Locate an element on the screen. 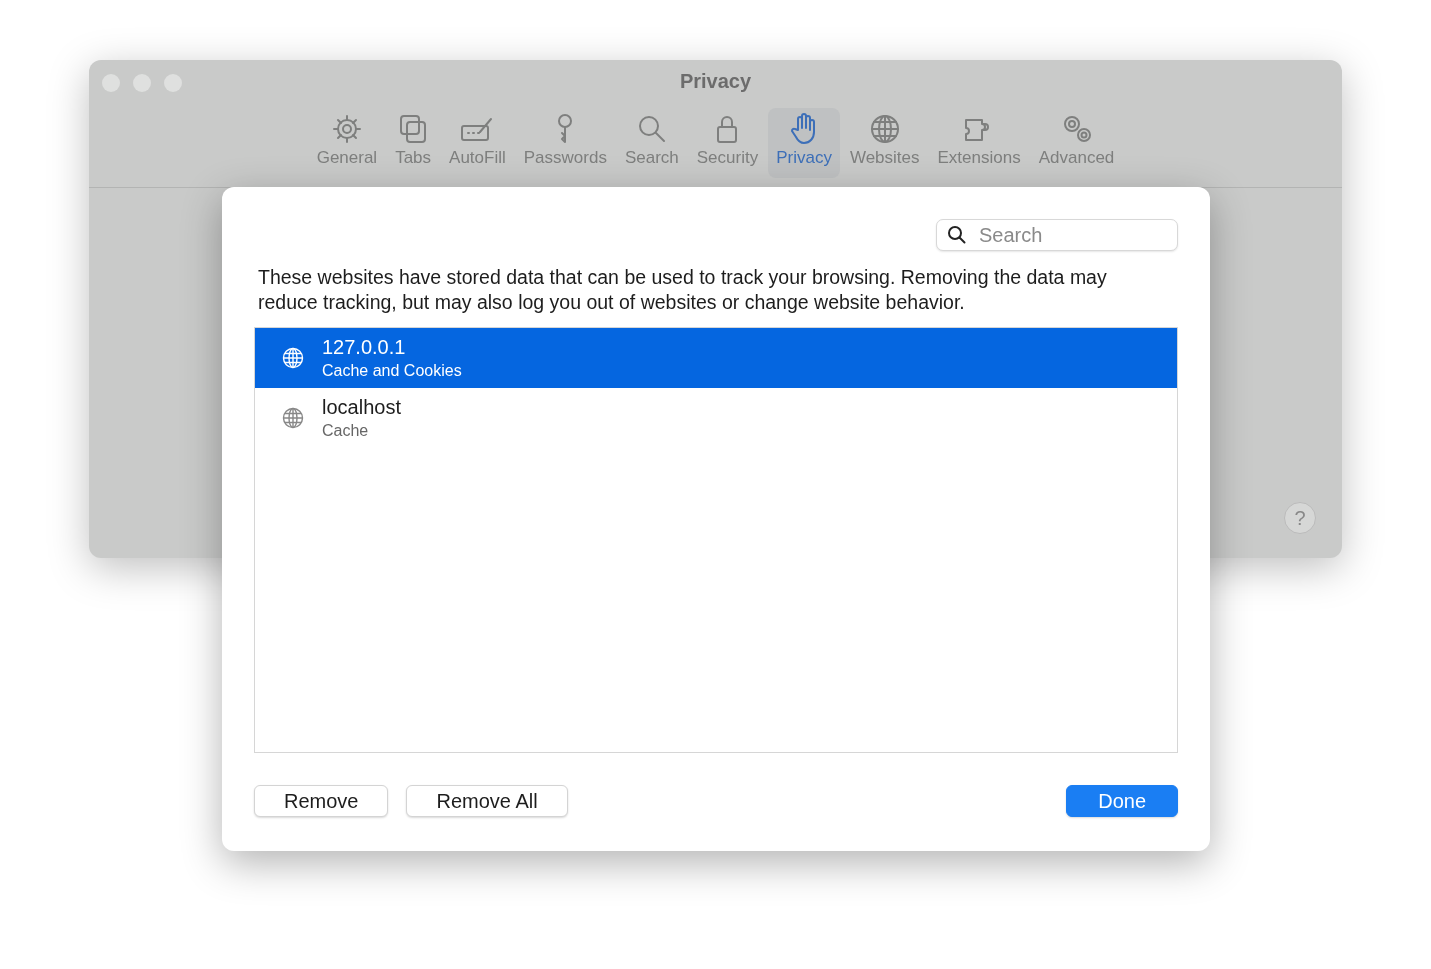 This screenshot has width=1431, height=969. stored-data-type: Cache is located at coordinates (346, 431).